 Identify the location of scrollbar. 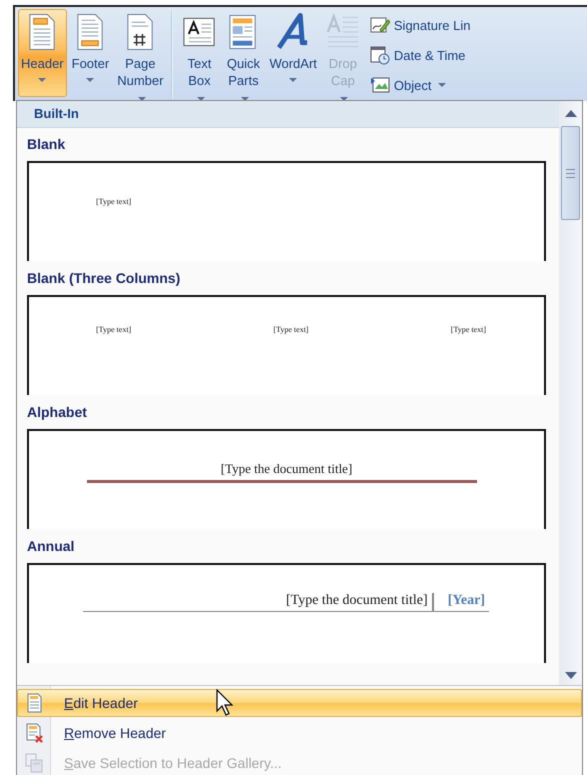
(570, 393).